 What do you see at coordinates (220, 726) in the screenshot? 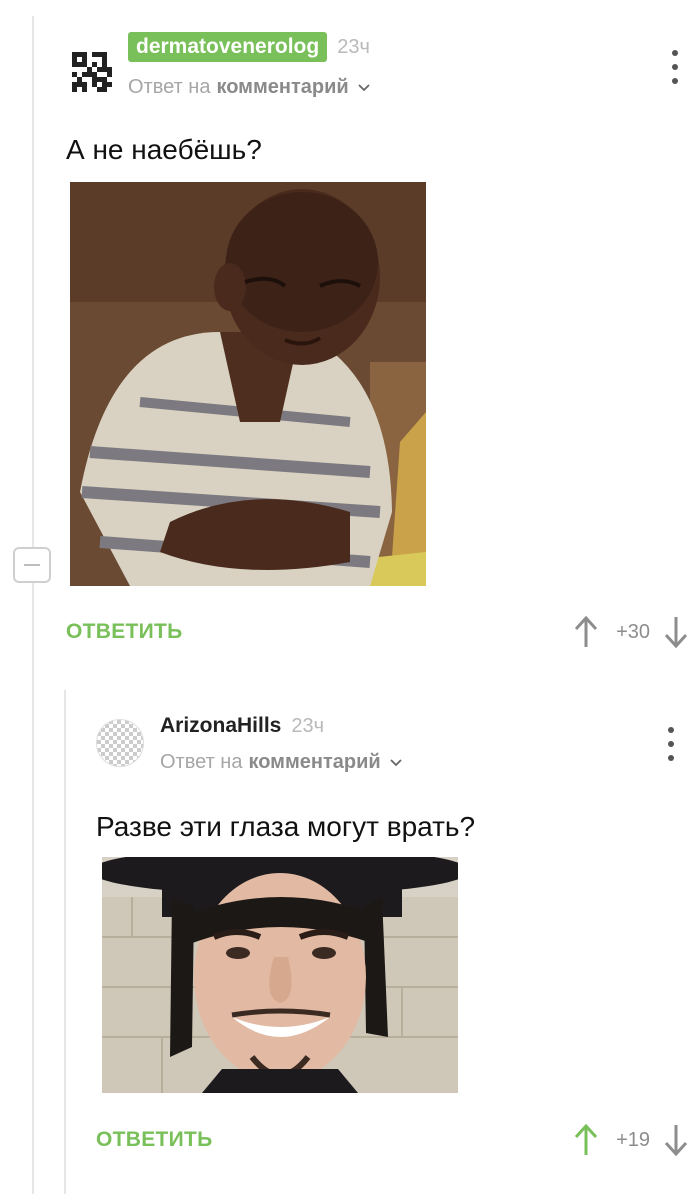
I see `author-name: ArizonaHills` at bounding box center [220, 726].